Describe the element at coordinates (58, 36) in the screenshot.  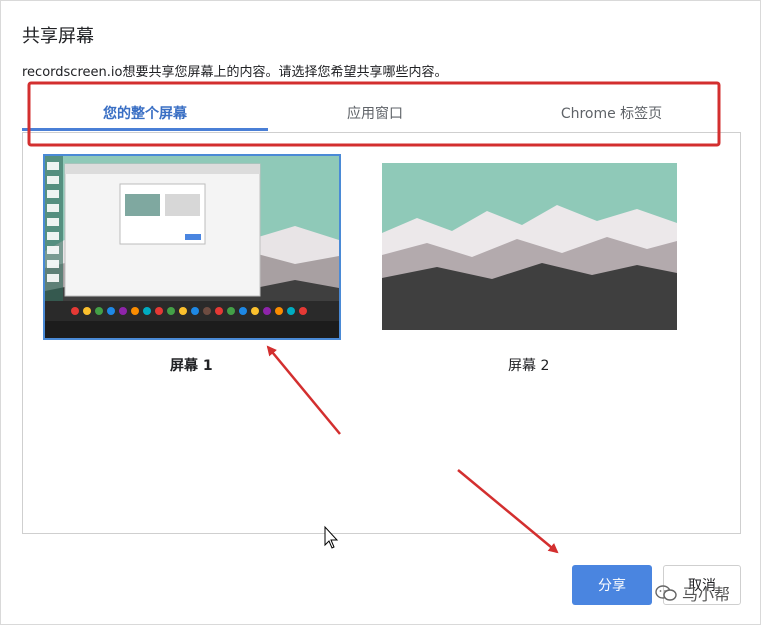
I see `dialog-title: 共享屏幕` at that location.